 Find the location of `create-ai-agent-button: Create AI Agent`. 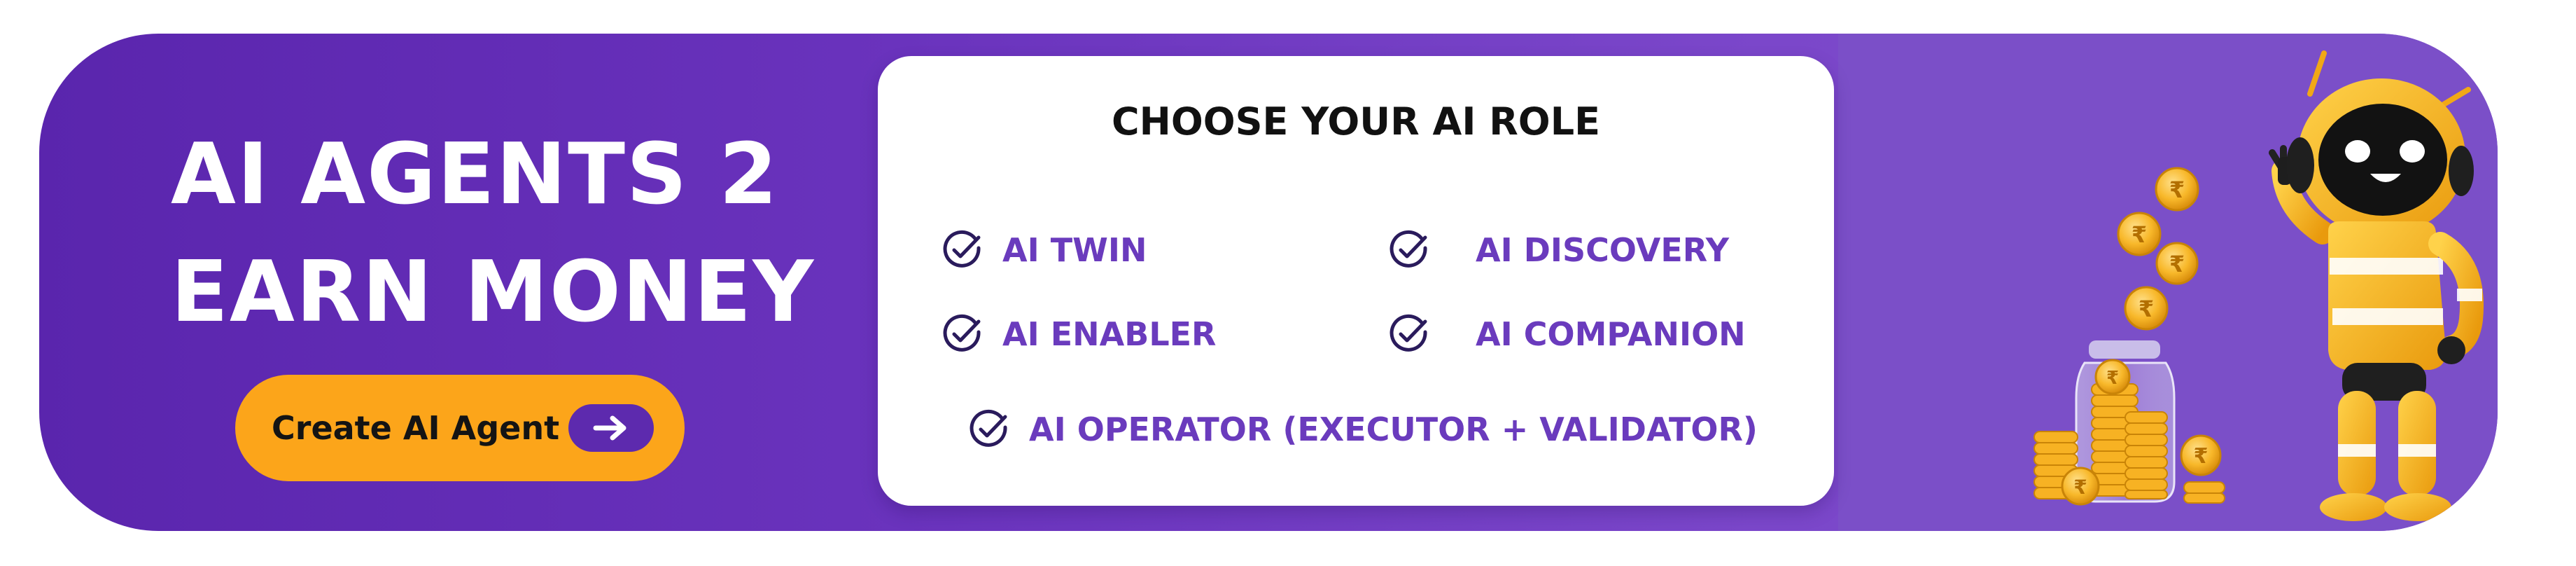

create-ai-agent-button: Create AI Agent is located at coordinates (460, 428).